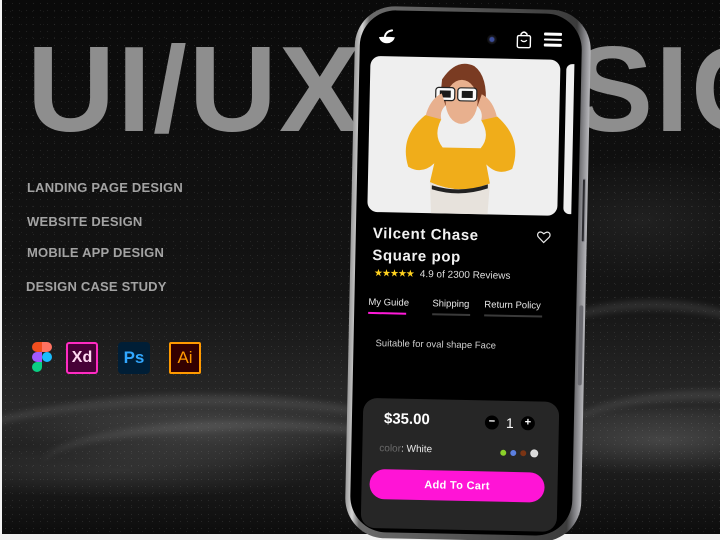  What do you see at coordinates (460, 464) in the screenshot?
I see `purchase-card: $35.00 − 1 + color: White Add To Cart` at bounding box center [460, 464].